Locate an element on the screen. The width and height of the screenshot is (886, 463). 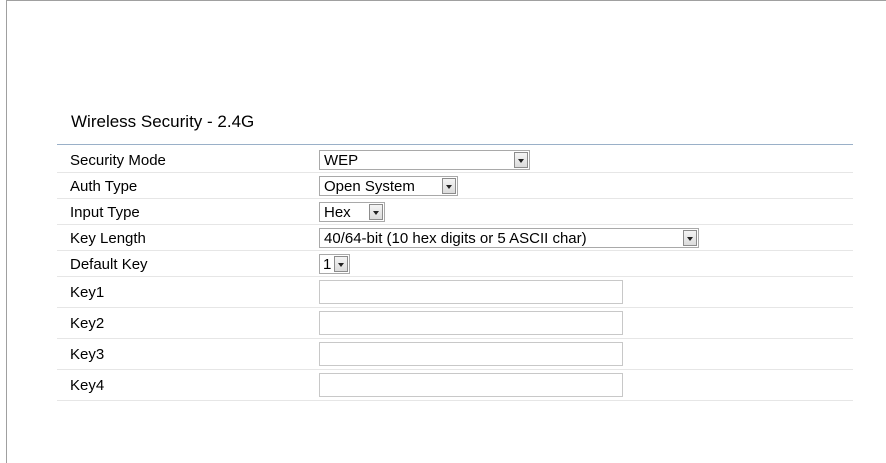
default-key-label: Default Key is located at coordinates (109, 264).